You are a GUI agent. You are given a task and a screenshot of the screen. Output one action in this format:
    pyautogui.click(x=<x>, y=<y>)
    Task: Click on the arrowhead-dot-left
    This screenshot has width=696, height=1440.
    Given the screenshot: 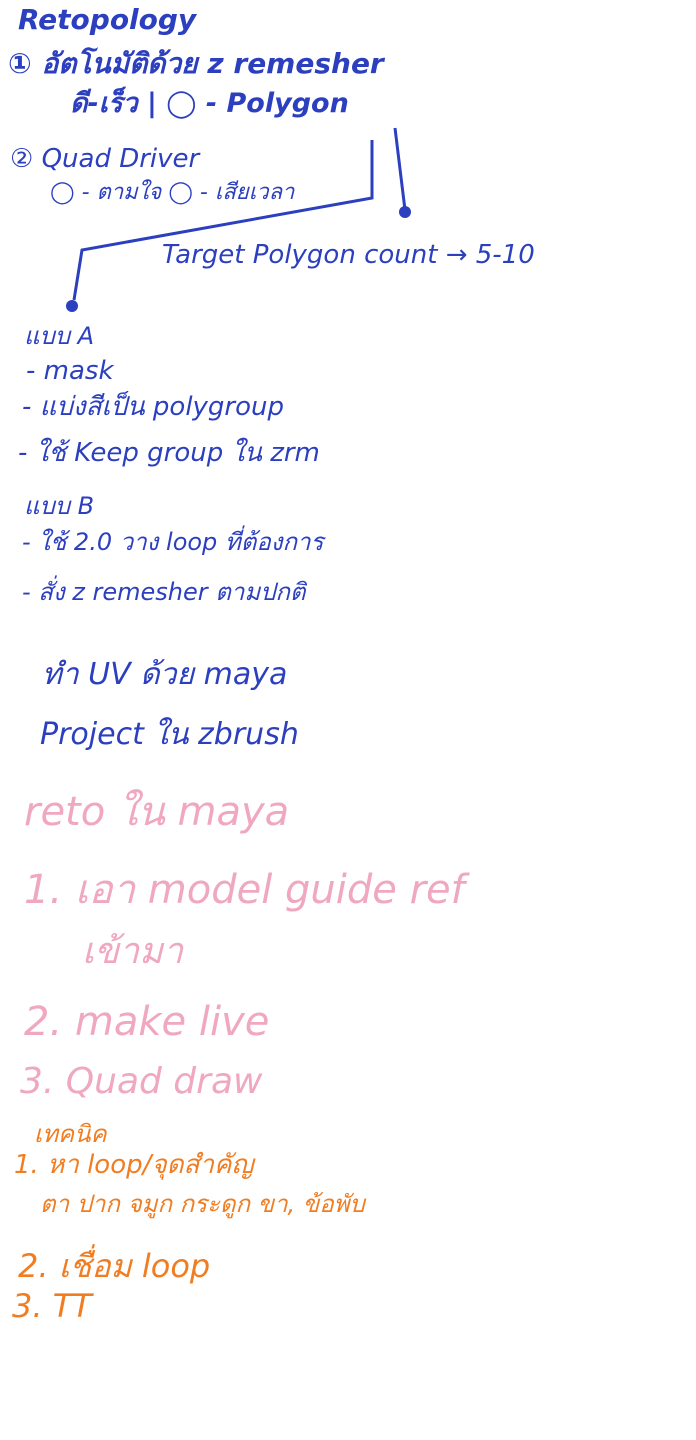 What is the action you would take?
    pyautogui.click(x=72, y=306)
    